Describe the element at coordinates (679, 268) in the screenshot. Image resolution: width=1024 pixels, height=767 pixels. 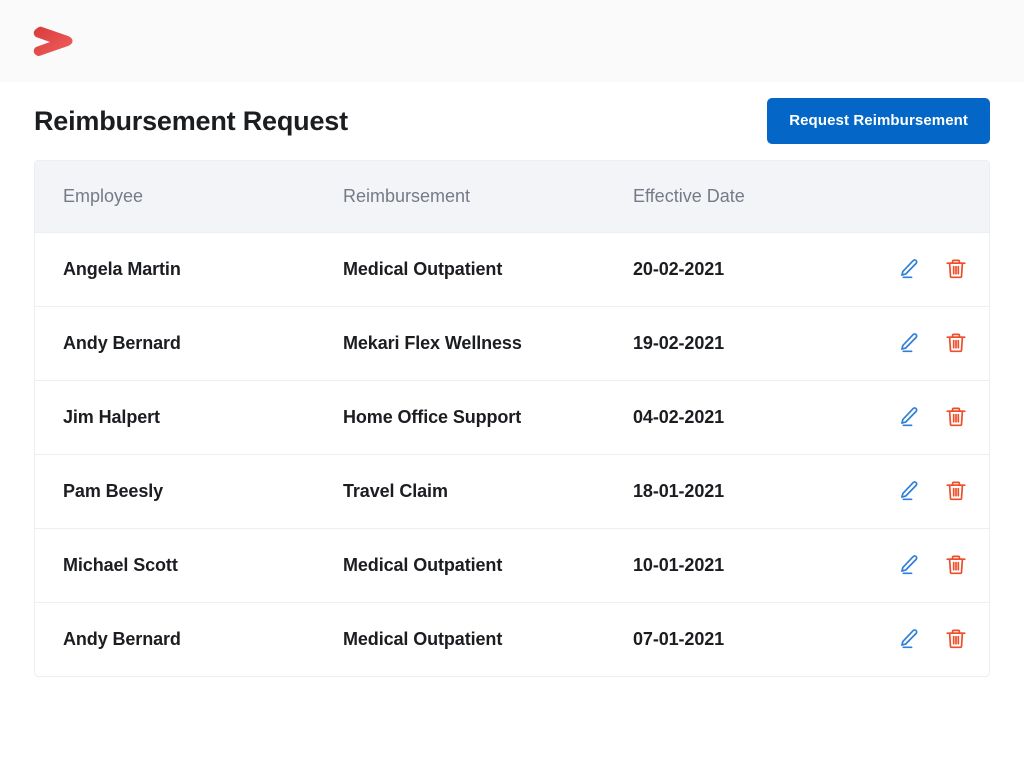
I see `cell-effective-date: 20-02-2021` at that location.